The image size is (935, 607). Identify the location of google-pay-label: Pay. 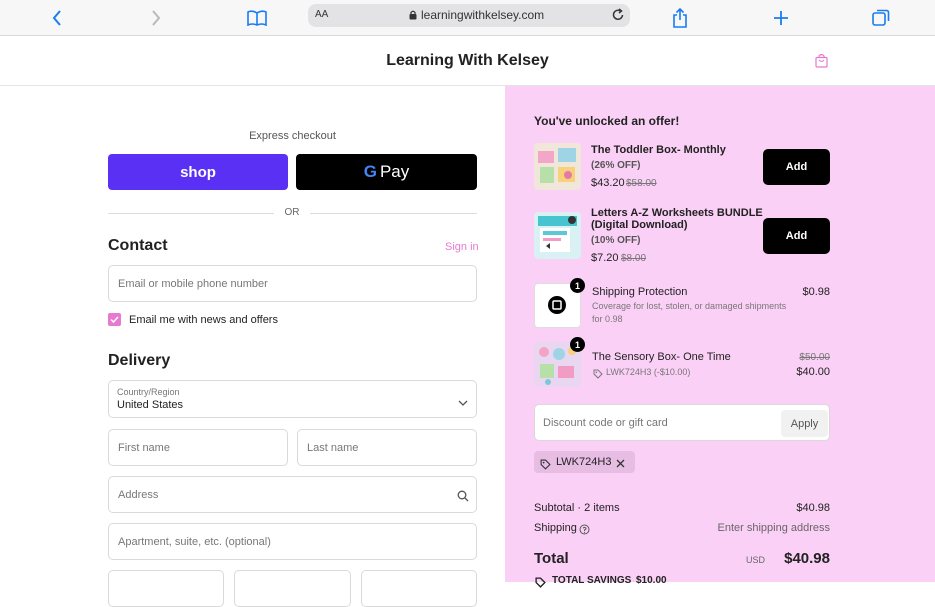
(394, 171).